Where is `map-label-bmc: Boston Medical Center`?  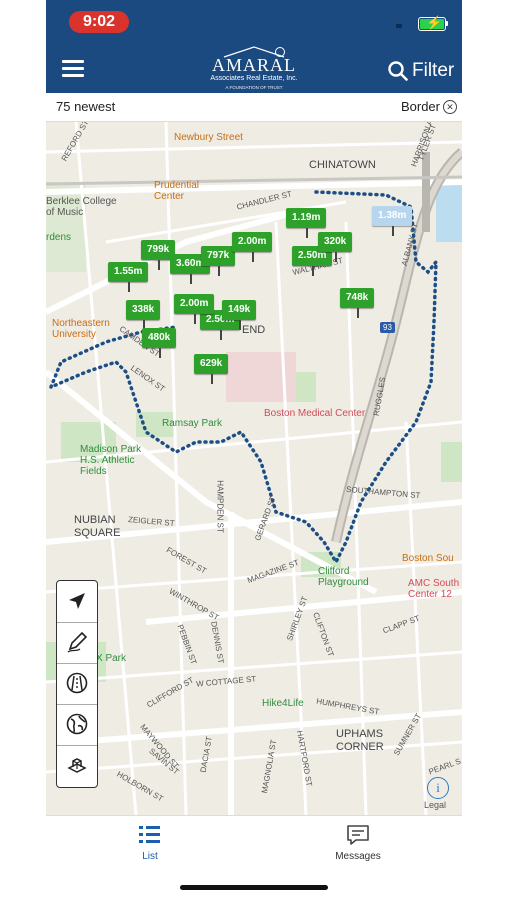
map-label-bmc: Boston Medical Center is located at coordinates (315, 413).